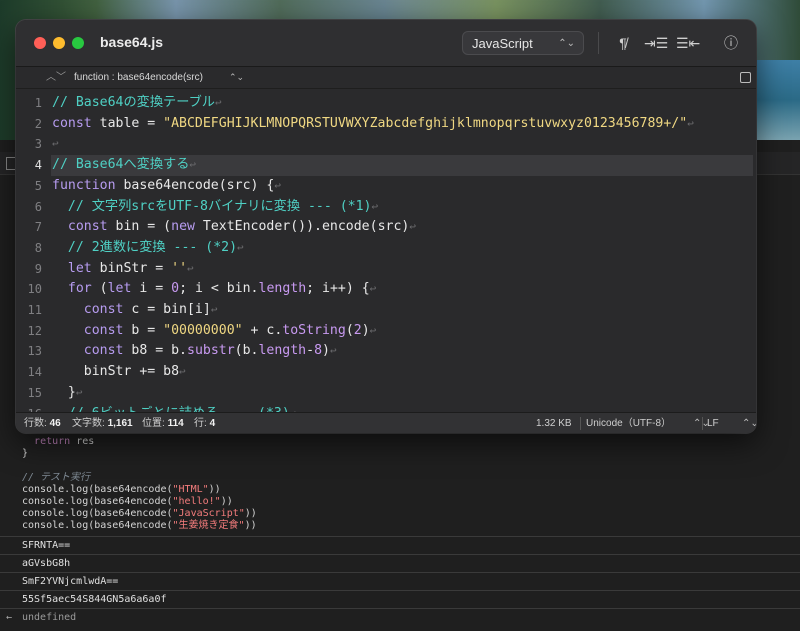 The image size is (800, 631). Describe the element at coordinates (386, 331) in the screenshot. I see `code-line: 12 const b = "00000000" + c.toString(2)↩` at that location.